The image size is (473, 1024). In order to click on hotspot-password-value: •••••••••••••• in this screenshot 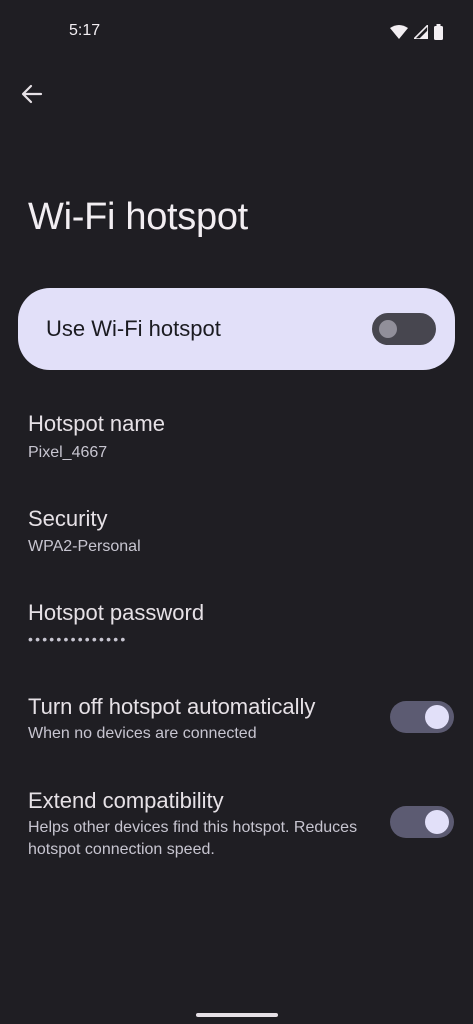, I will do `click(78, 639)`.